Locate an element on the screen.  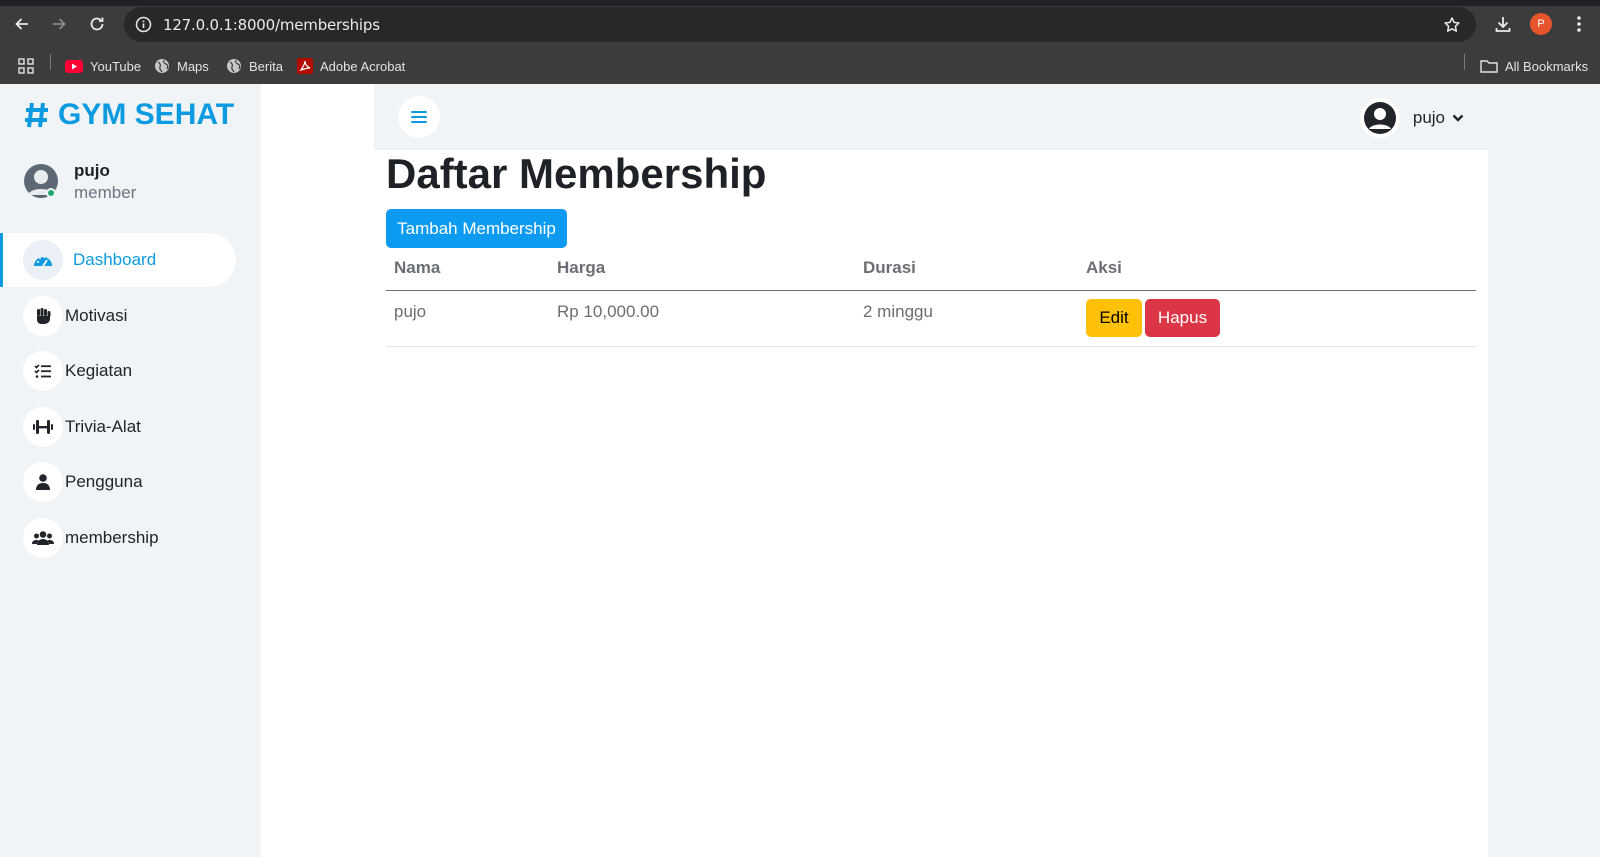
sidebar-item-dashboard: Dashboard is located at coordinates (118, 260).